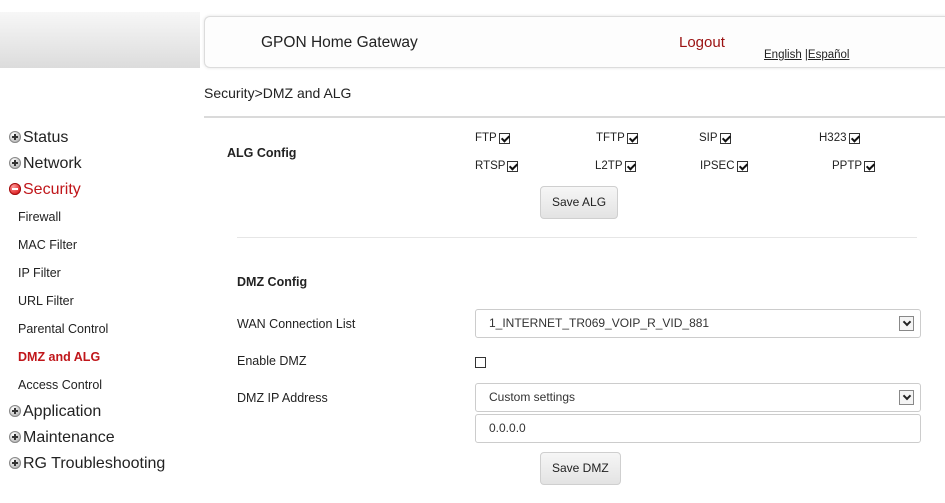 The height and width of the screenshot is (503, 945). Describe the element at coordinates (698, 397) in the screenshot. I see `dmz-ip-mode-select: Custom settings` at that location.